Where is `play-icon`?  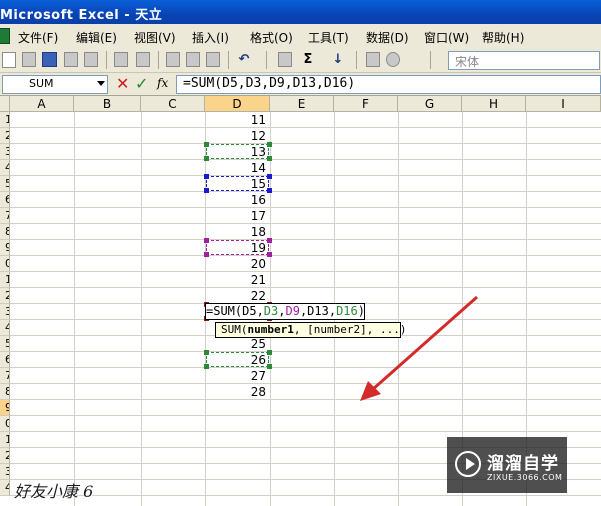
play-icon is located at coordinates (468, 464).